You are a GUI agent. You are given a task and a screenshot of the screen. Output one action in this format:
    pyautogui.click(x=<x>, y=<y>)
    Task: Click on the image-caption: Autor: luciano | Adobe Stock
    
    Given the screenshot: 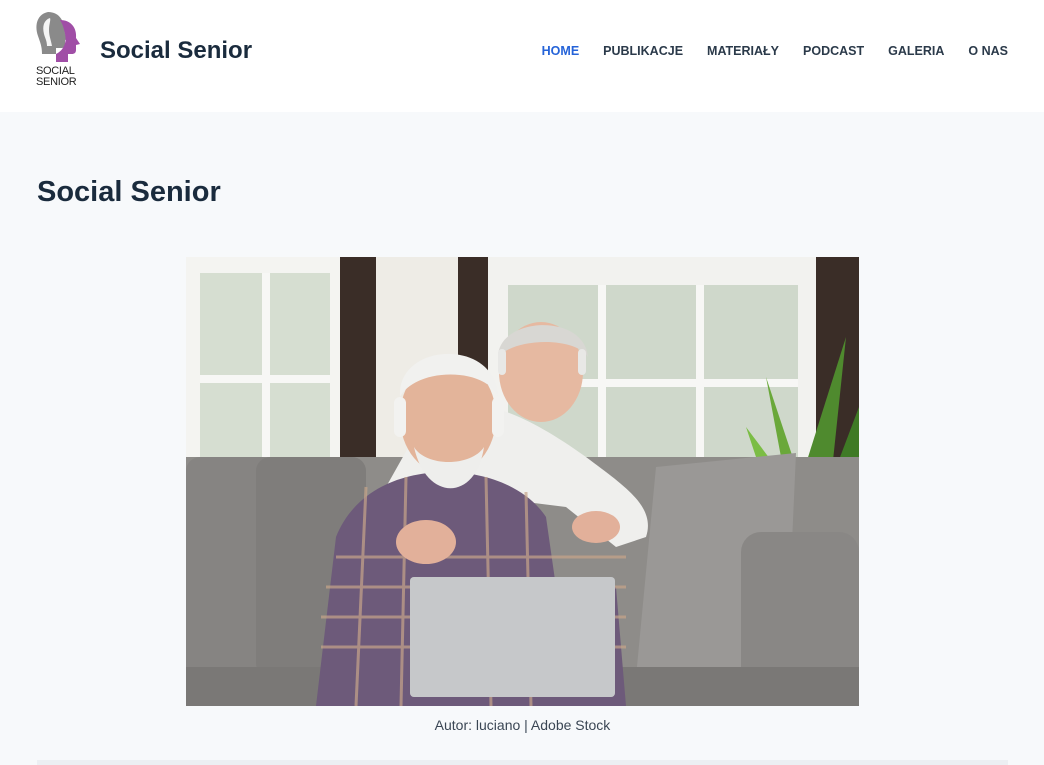 What is the action you would take?
    pyautogui.click(x=522, y=725)
    